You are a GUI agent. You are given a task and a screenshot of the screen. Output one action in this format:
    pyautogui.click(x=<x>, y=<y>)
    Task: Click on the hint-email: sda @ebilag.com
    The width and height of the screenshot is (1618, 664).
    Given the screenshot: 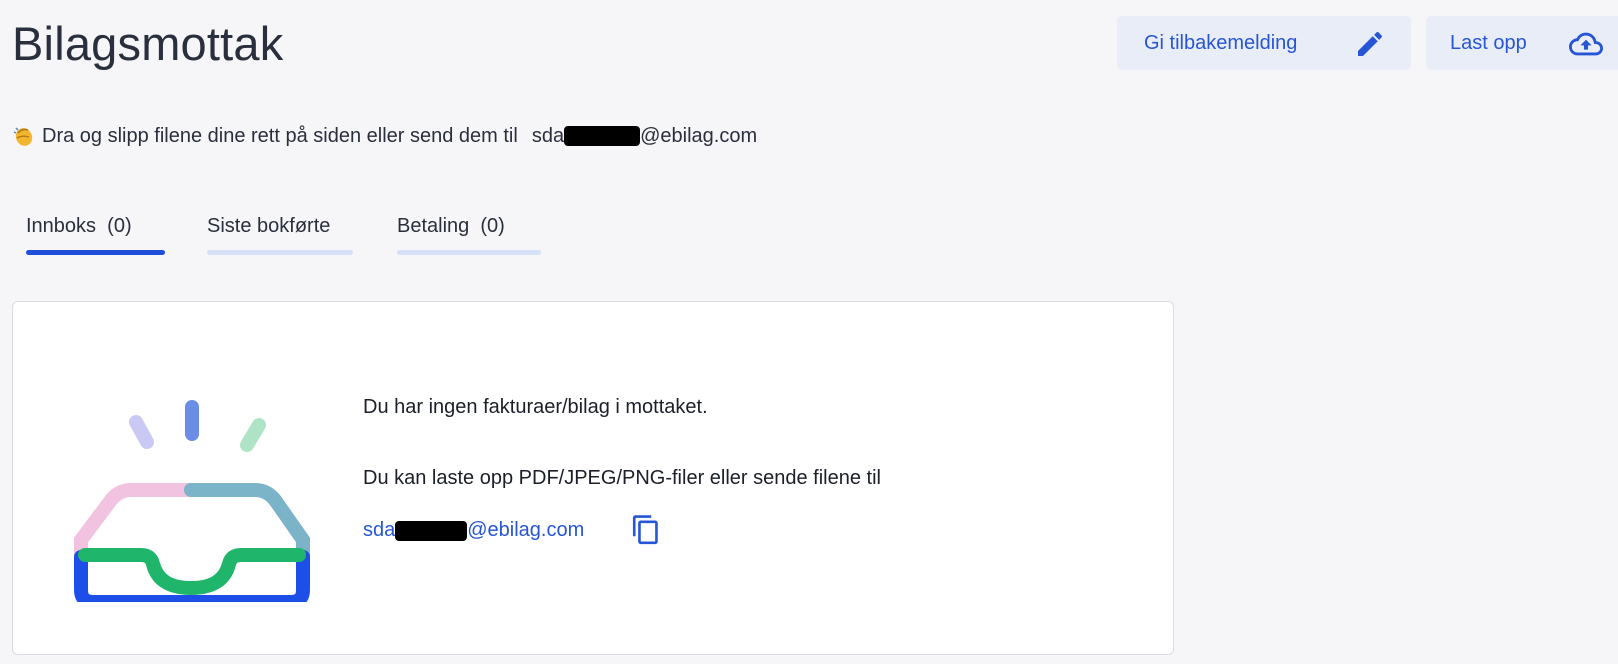 What is the action you would take?
    pyautogui.click(x=644, y=136)
    